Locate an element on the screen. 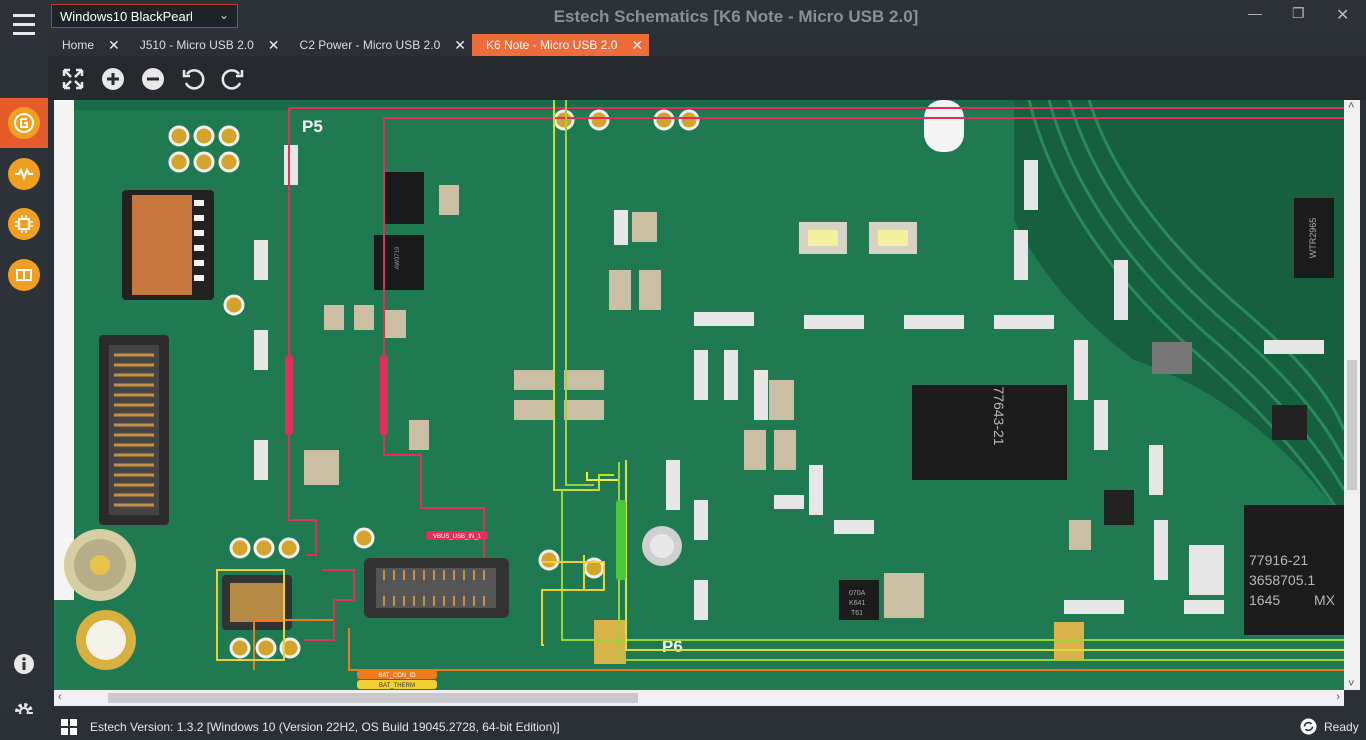 The image size is (1366, 740). minus-circle-icon is located at coordinates (153, 79).